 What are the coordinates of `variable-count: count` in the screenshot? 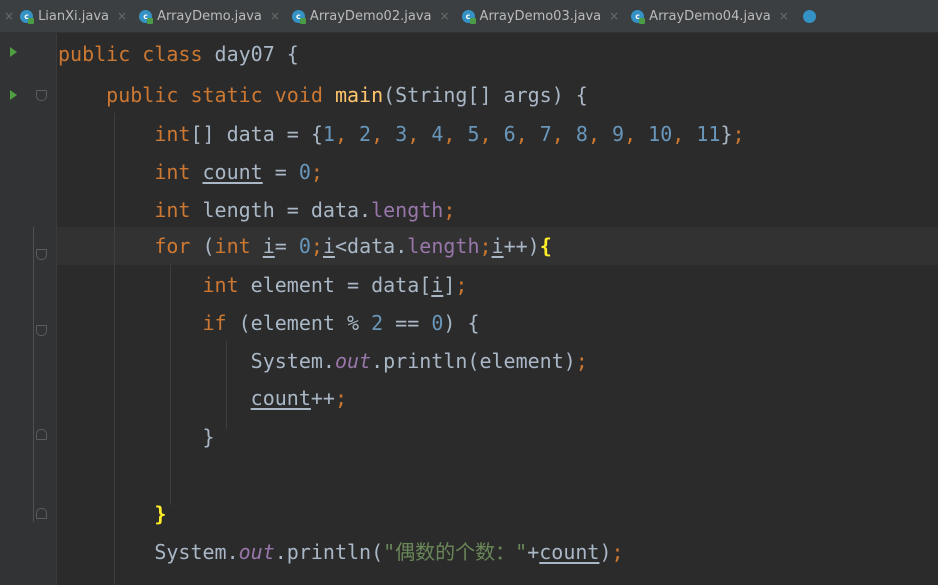 It's located at (280, 398).